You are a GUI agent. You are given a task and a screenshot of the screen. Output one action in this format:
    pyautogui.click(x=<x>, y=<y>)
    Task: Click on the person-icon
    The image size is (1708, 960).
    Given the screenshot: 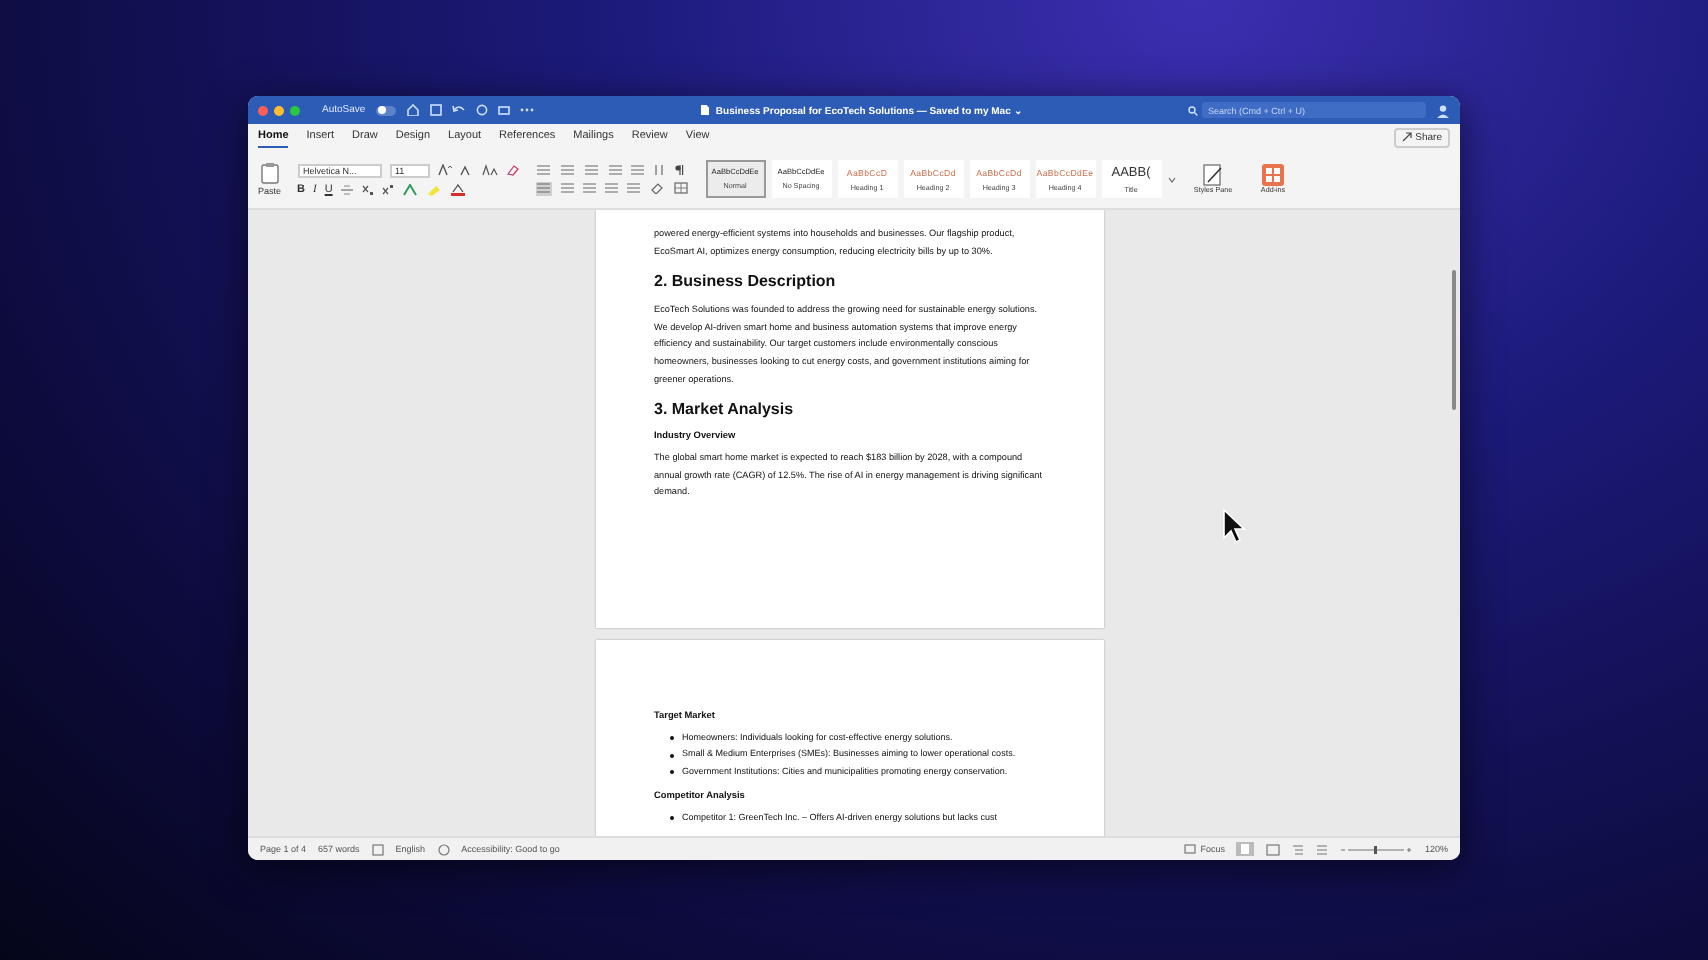 What is the action you would take?
    pyautogui.click(x=1443, y=110)
    